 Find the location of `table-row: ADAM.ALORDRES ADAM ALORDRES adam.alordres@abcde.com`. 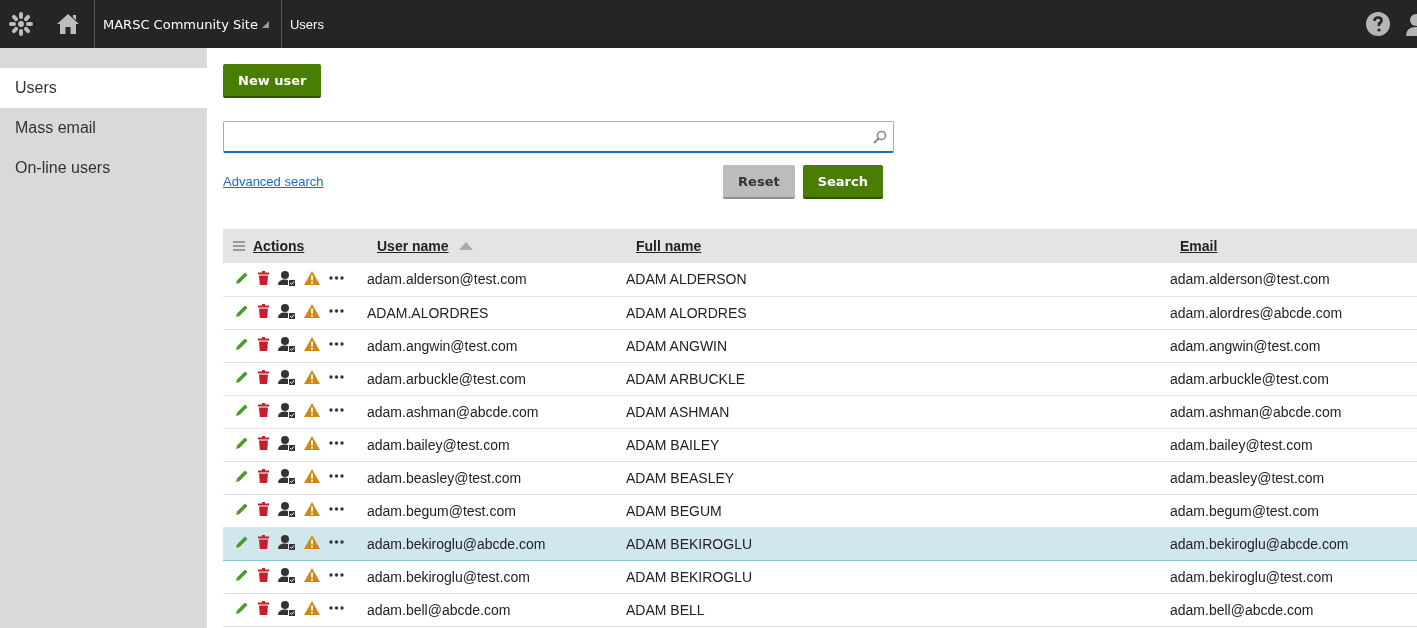

table-row: ADAM.ALORDRES ADAM ALORDRES adam.alordres@abcde.com is located at coordinates (820, 312).